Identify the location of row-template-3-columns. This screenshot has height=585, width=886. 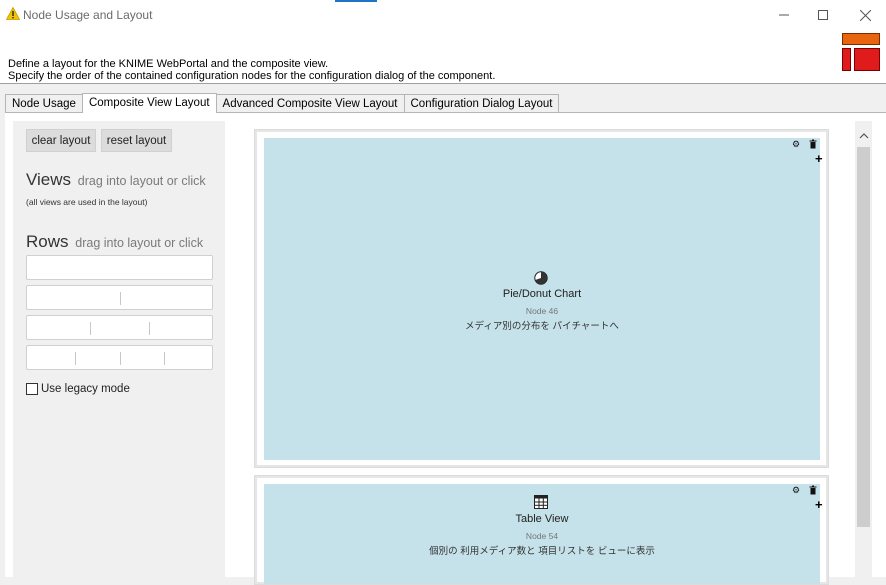
(119, 327).